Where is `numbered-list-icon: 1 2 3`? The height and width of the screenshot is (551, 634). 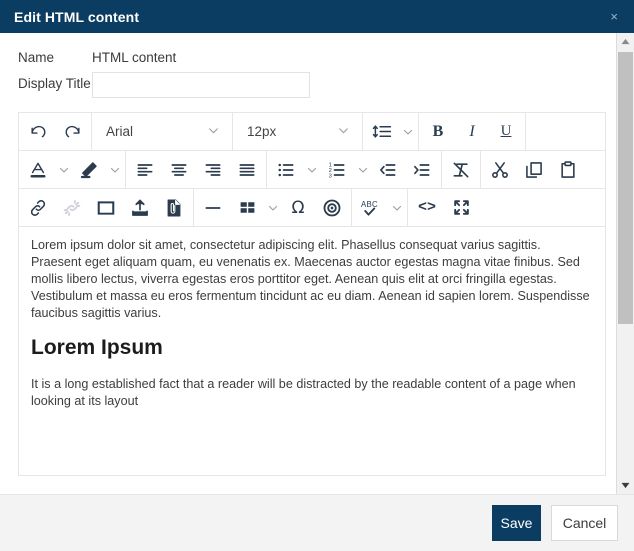 numbered-list-icon: 1 2 3 is located at coordinates (337, 170).